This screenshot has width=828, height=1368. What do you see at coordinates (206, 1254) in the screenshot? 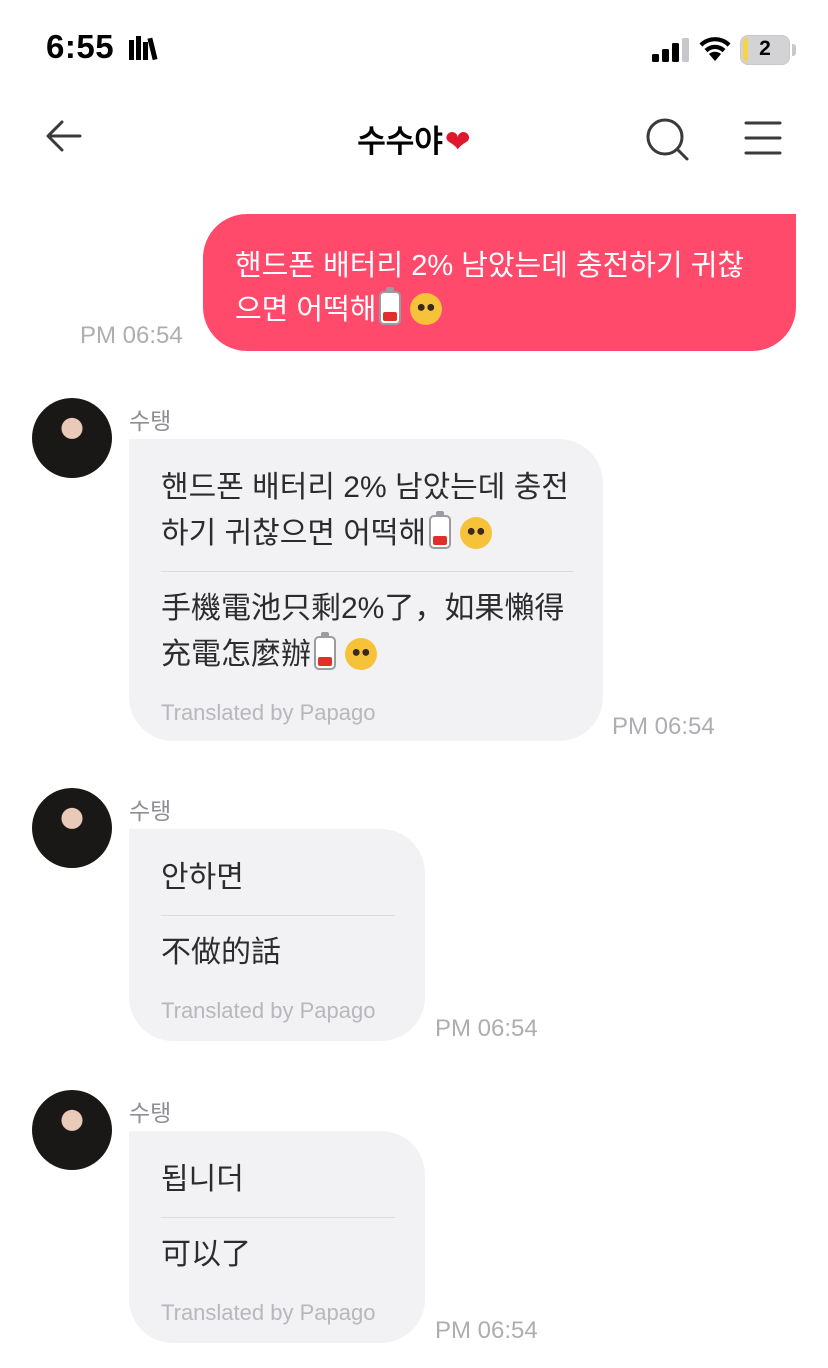
I see `translation-text: 可以了` at bounding box center [206, 1254].